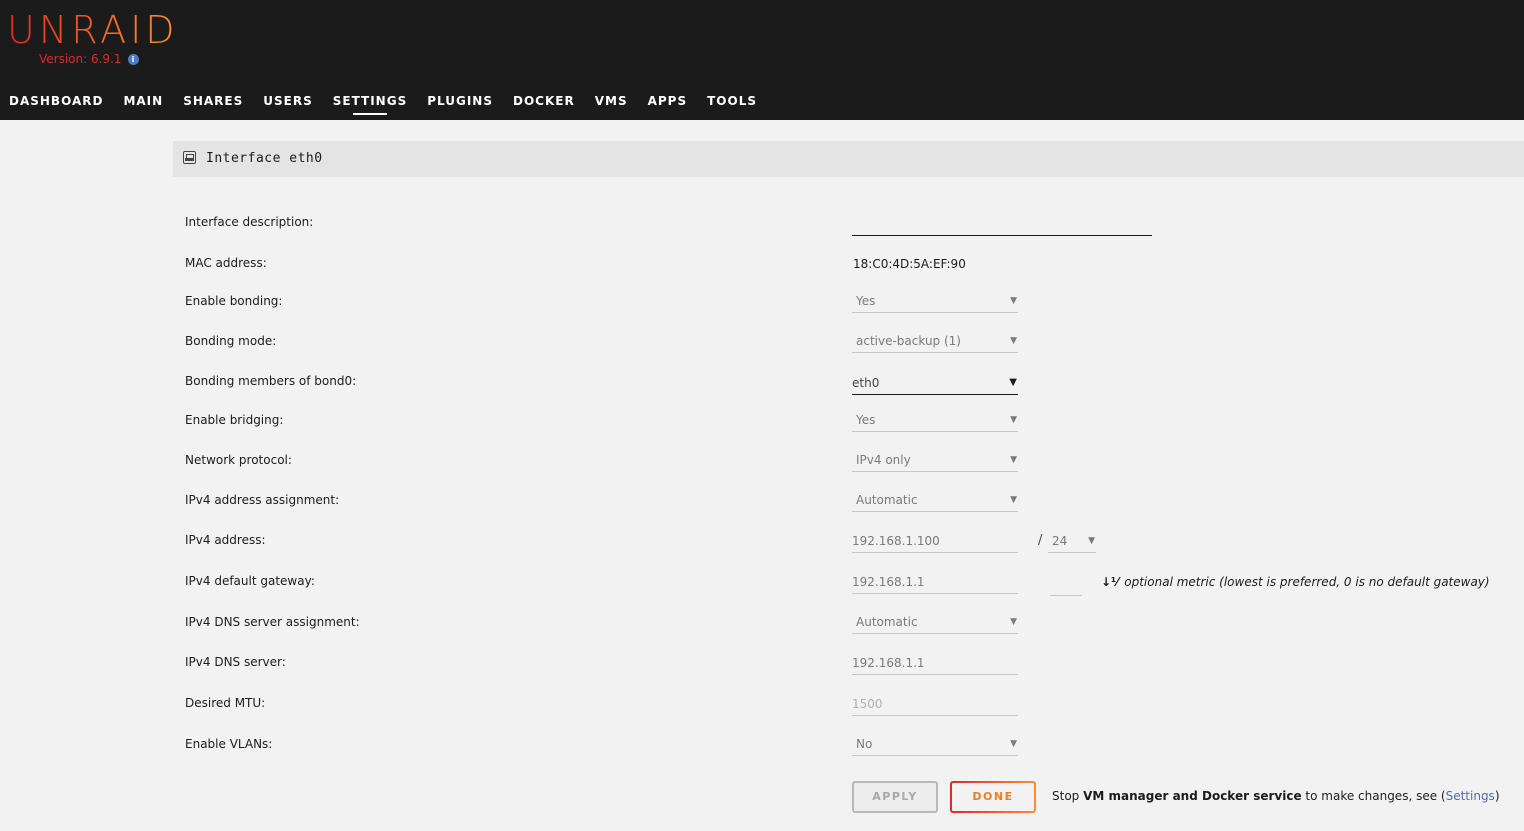 This screenshot has height=831, width=1524. What do you see at coordinates (935, 384) in the screenshot?
I see `bonding-members-select: eth0 ▼` at bounding box center [935, 384].